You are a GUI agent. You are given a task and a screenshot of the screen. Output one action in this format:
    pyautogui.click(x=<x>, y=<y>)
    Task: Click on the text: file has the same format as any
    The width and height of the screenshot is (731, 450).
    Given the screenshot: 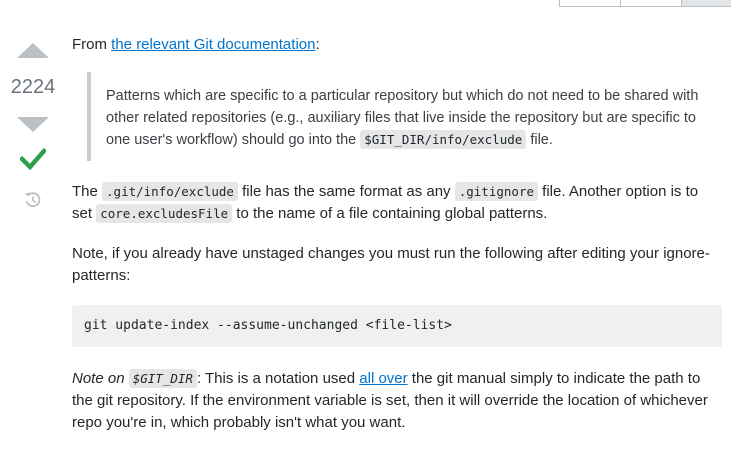 What is the action you would take?
    pyautogui.click(x=346, y=191)
    